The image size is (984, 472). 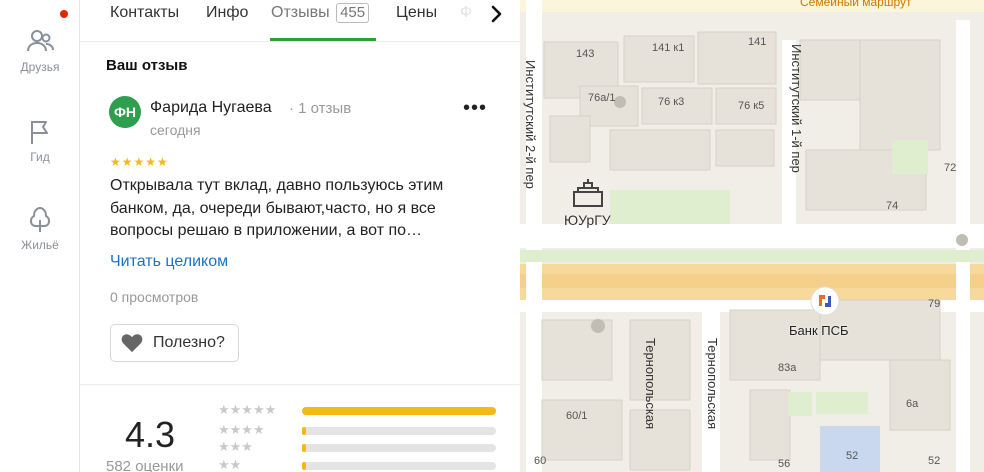 What do you see at coordinates (796, 108) in the screenshot?
I see `map-street-label: Институтский 1-й пер` at bounding box center [796, 108].